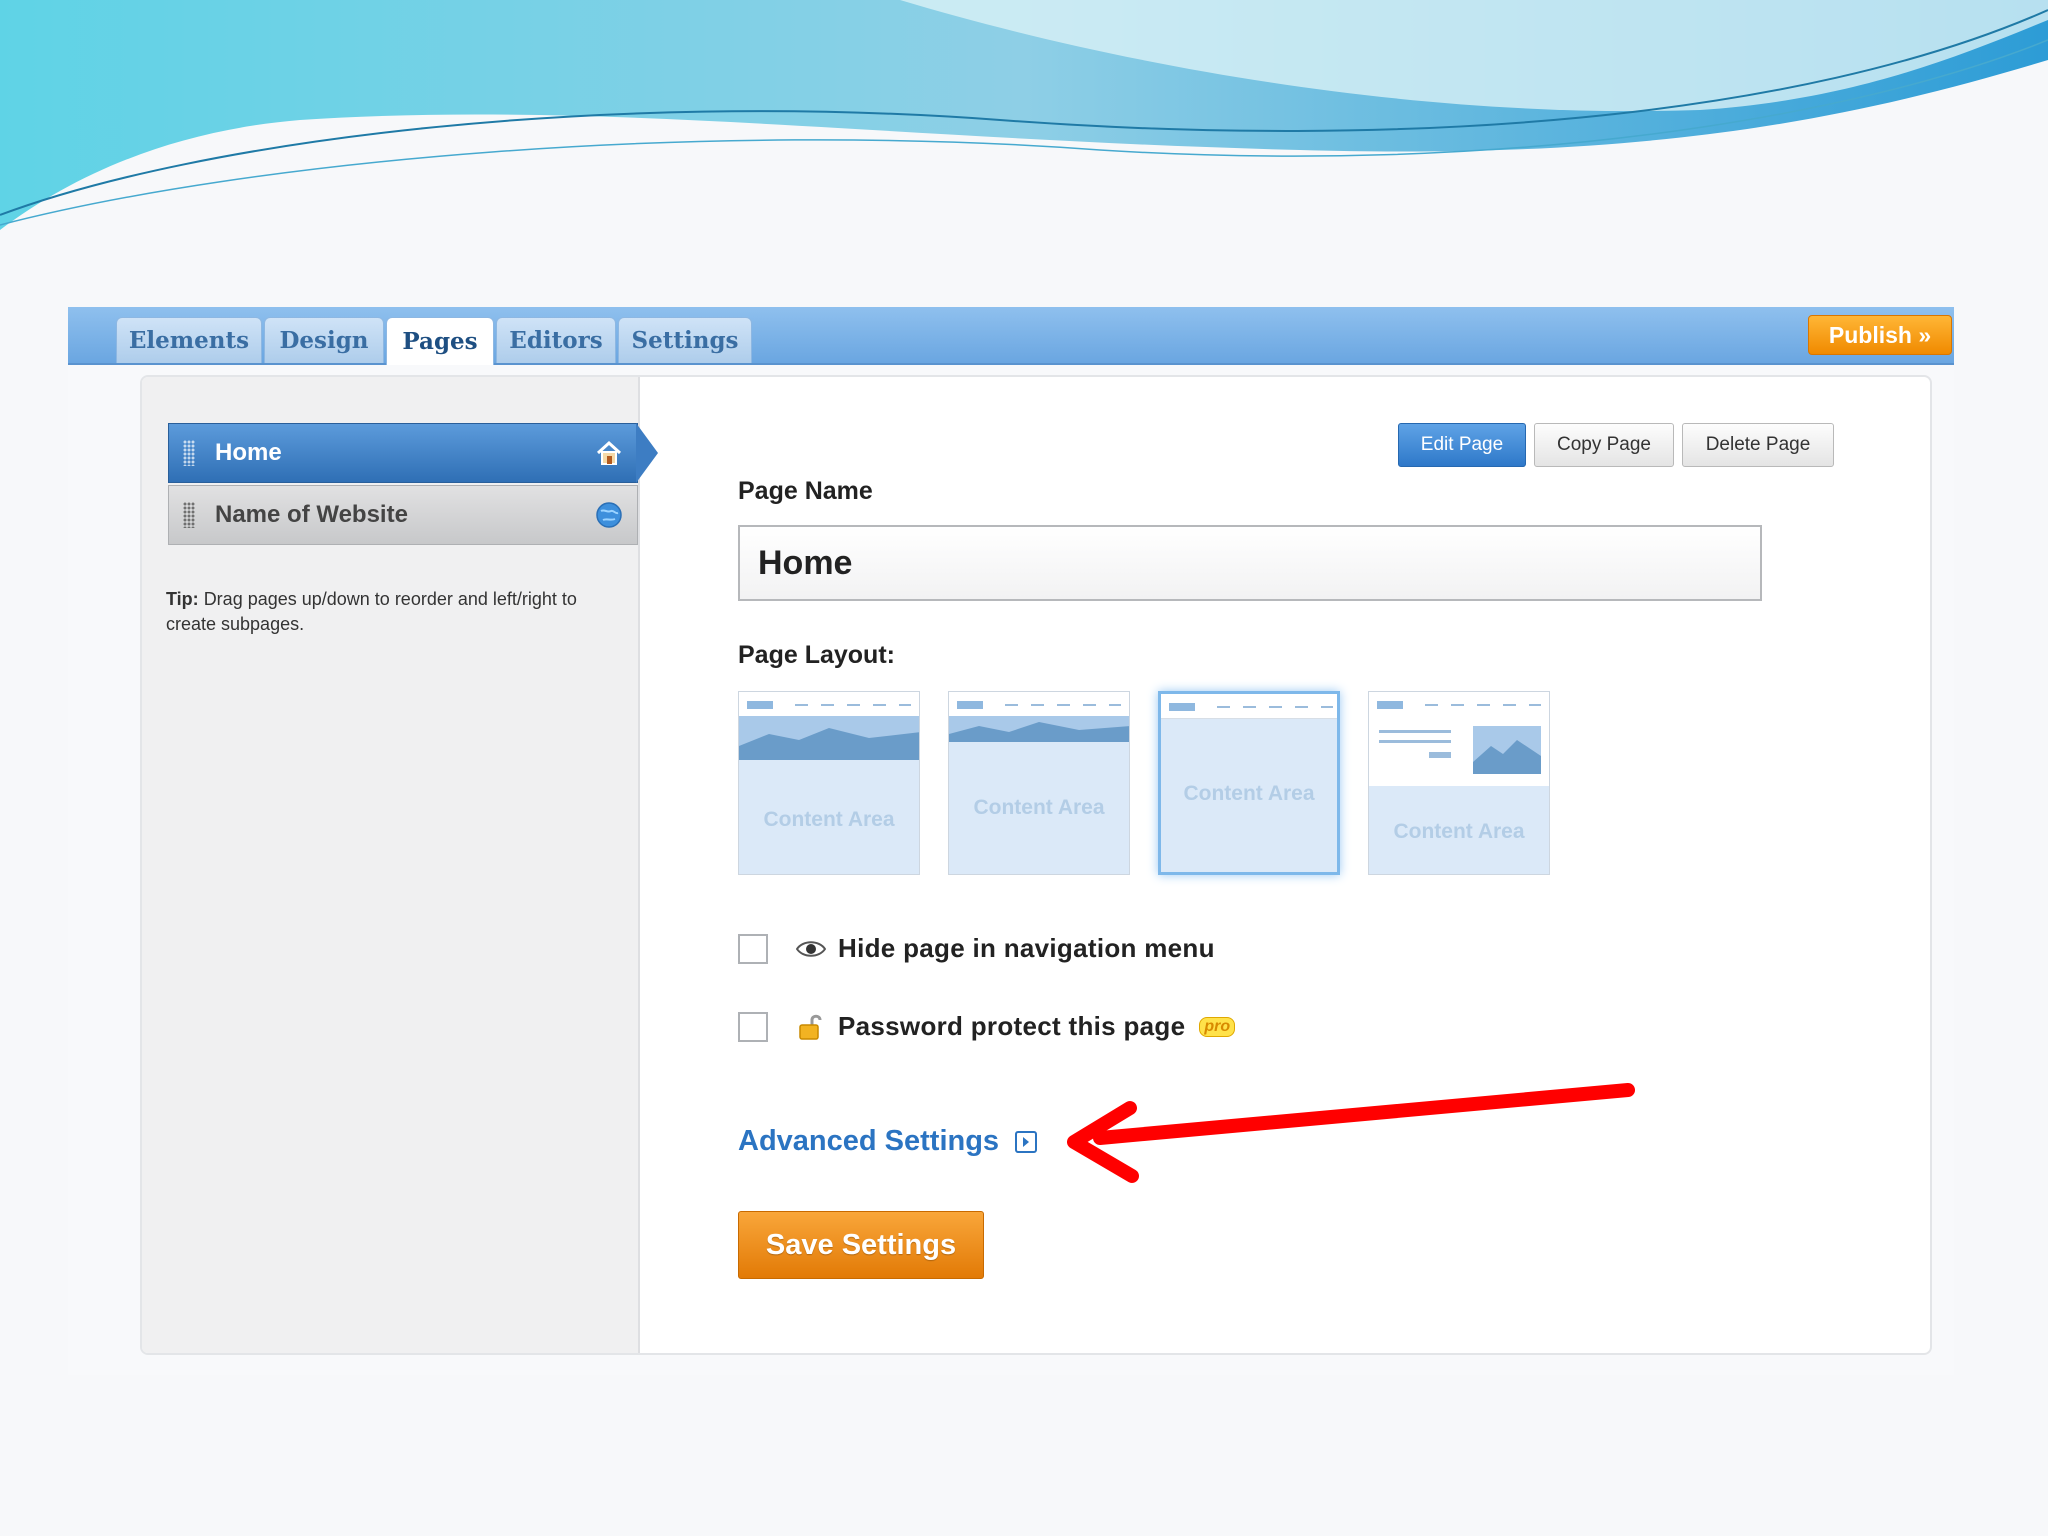  What do you see at coordinates (324, 340) in the screenshot?
I see `tab-design: Design` at bounding box center [324, 340].